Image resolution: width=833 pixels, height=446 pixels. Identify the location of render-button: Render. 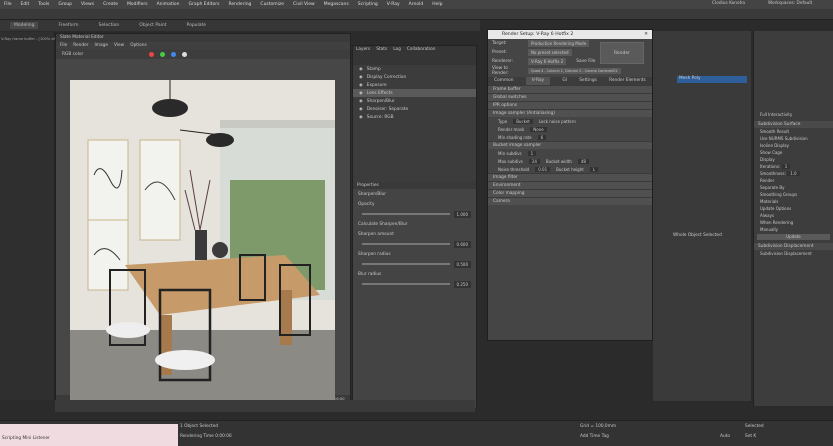
(622, 53).